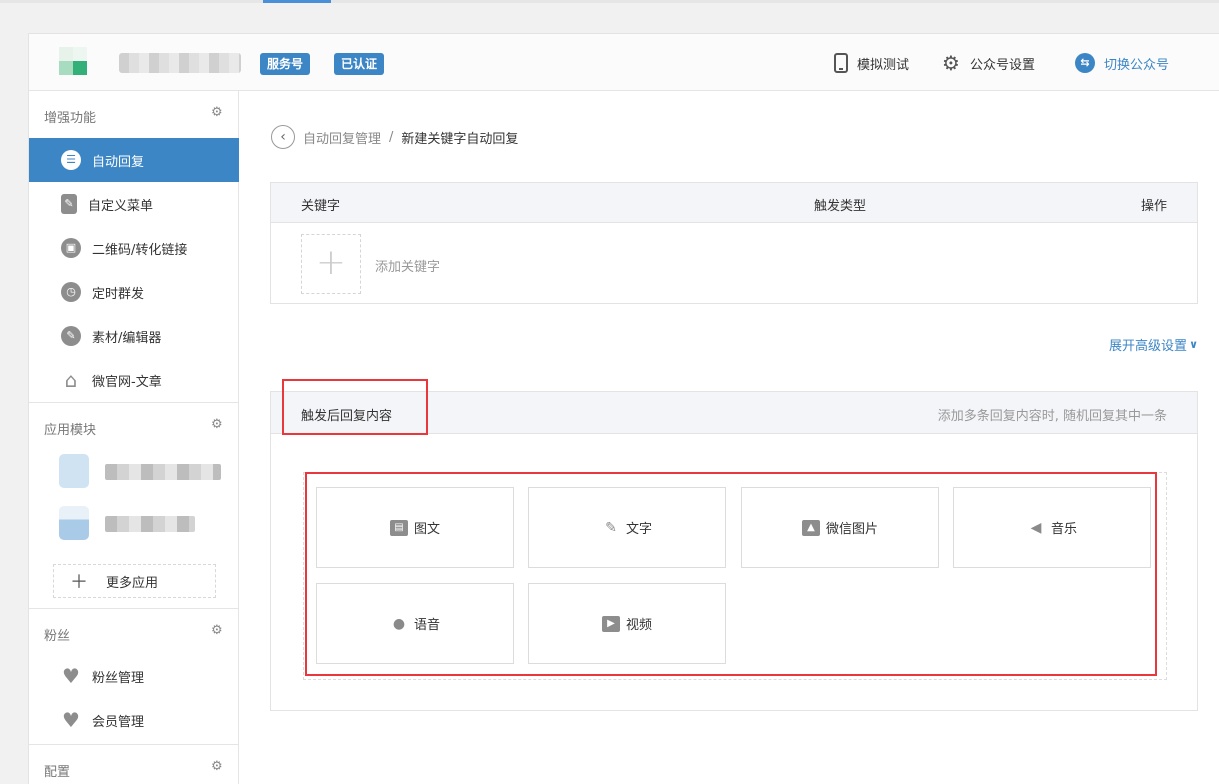  Describe the element at coordinates (127, 382) in the screenshot. I see `sidebar-item-label: 微官网-文章` at that location.